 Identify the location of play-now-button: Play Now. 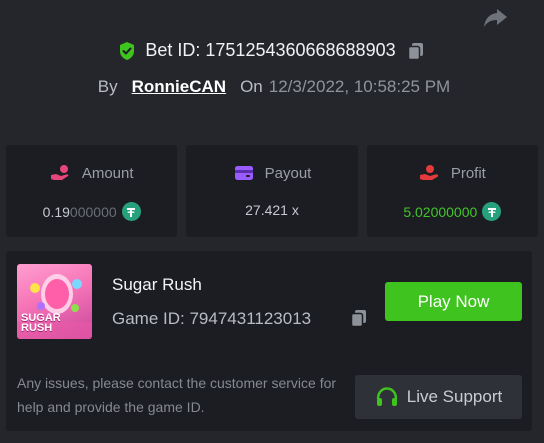
(453, 301).